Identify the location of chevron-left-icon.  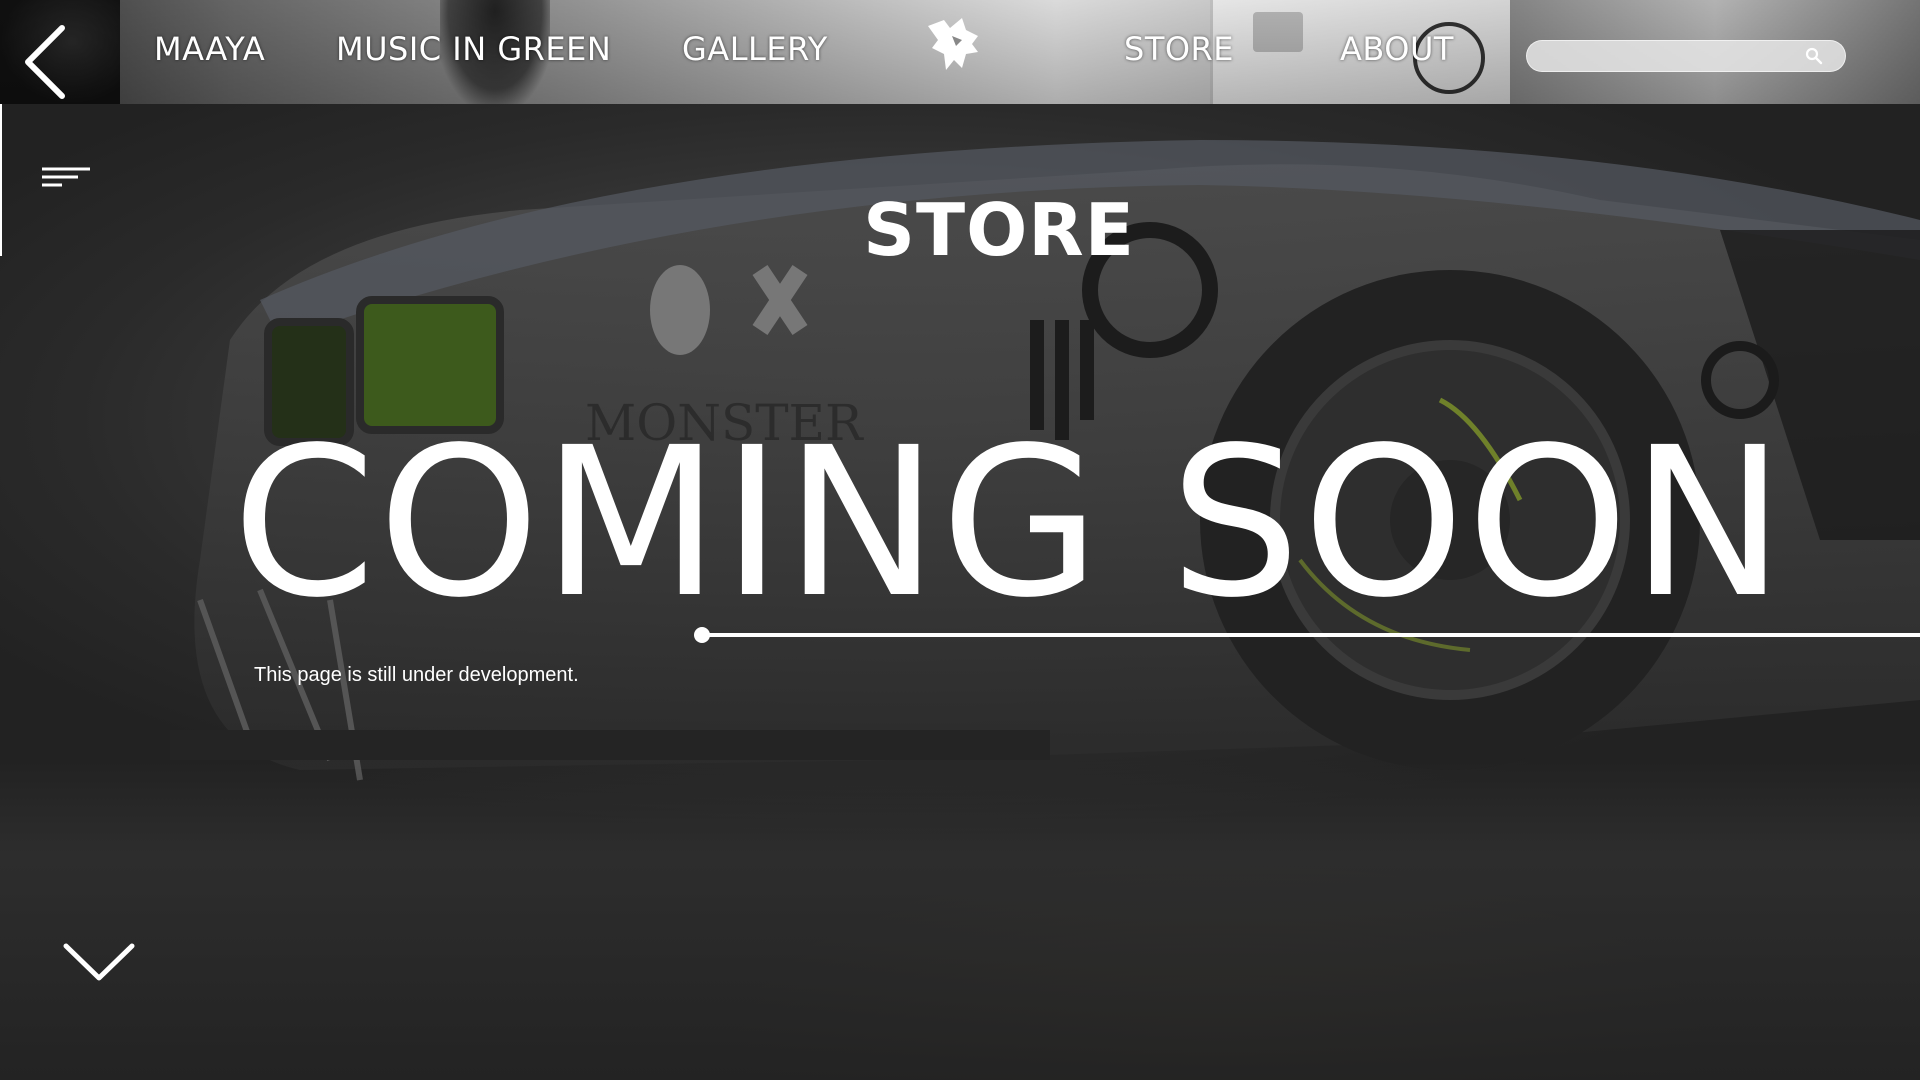
(45, 62).